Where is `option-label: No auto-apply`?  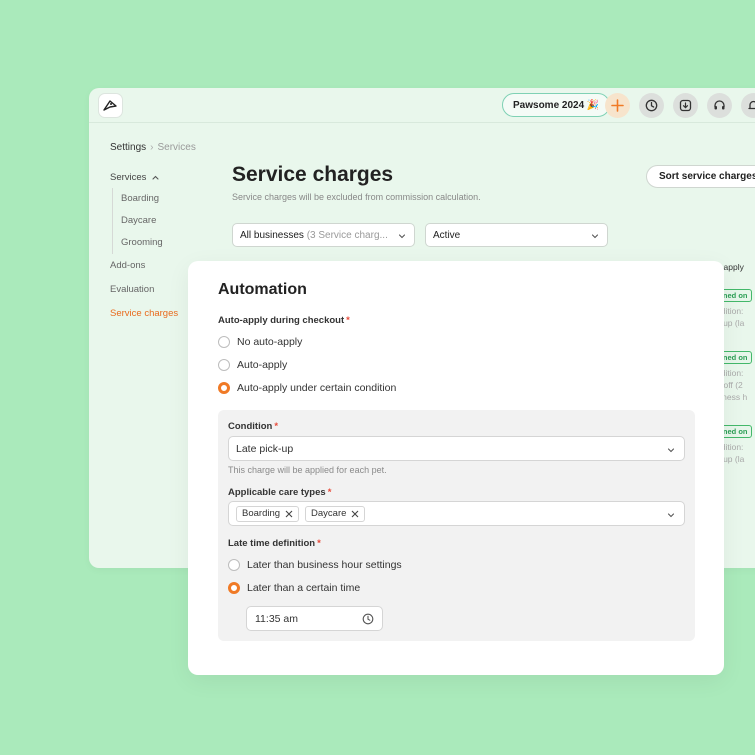 option-label: No auto-apply is located at coordinates (270, 342).